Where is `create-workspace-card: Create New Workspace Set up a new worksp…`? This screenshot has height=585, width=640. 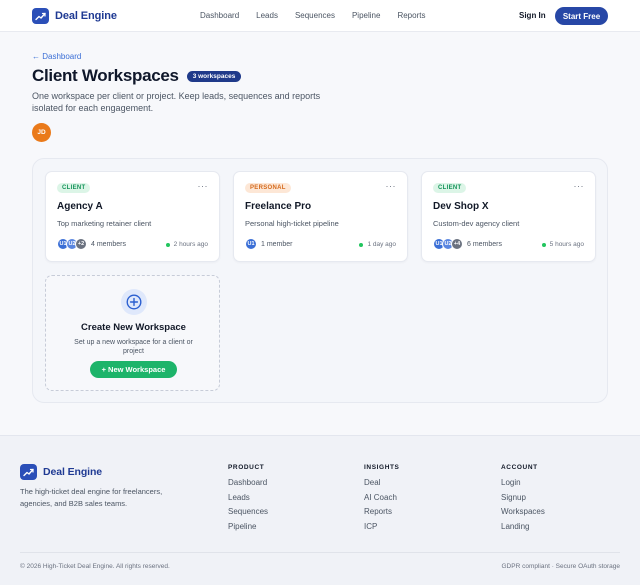 create-workspace-card: Create New Workspace Set up a new worksp… is located at coordinates (132, 333).